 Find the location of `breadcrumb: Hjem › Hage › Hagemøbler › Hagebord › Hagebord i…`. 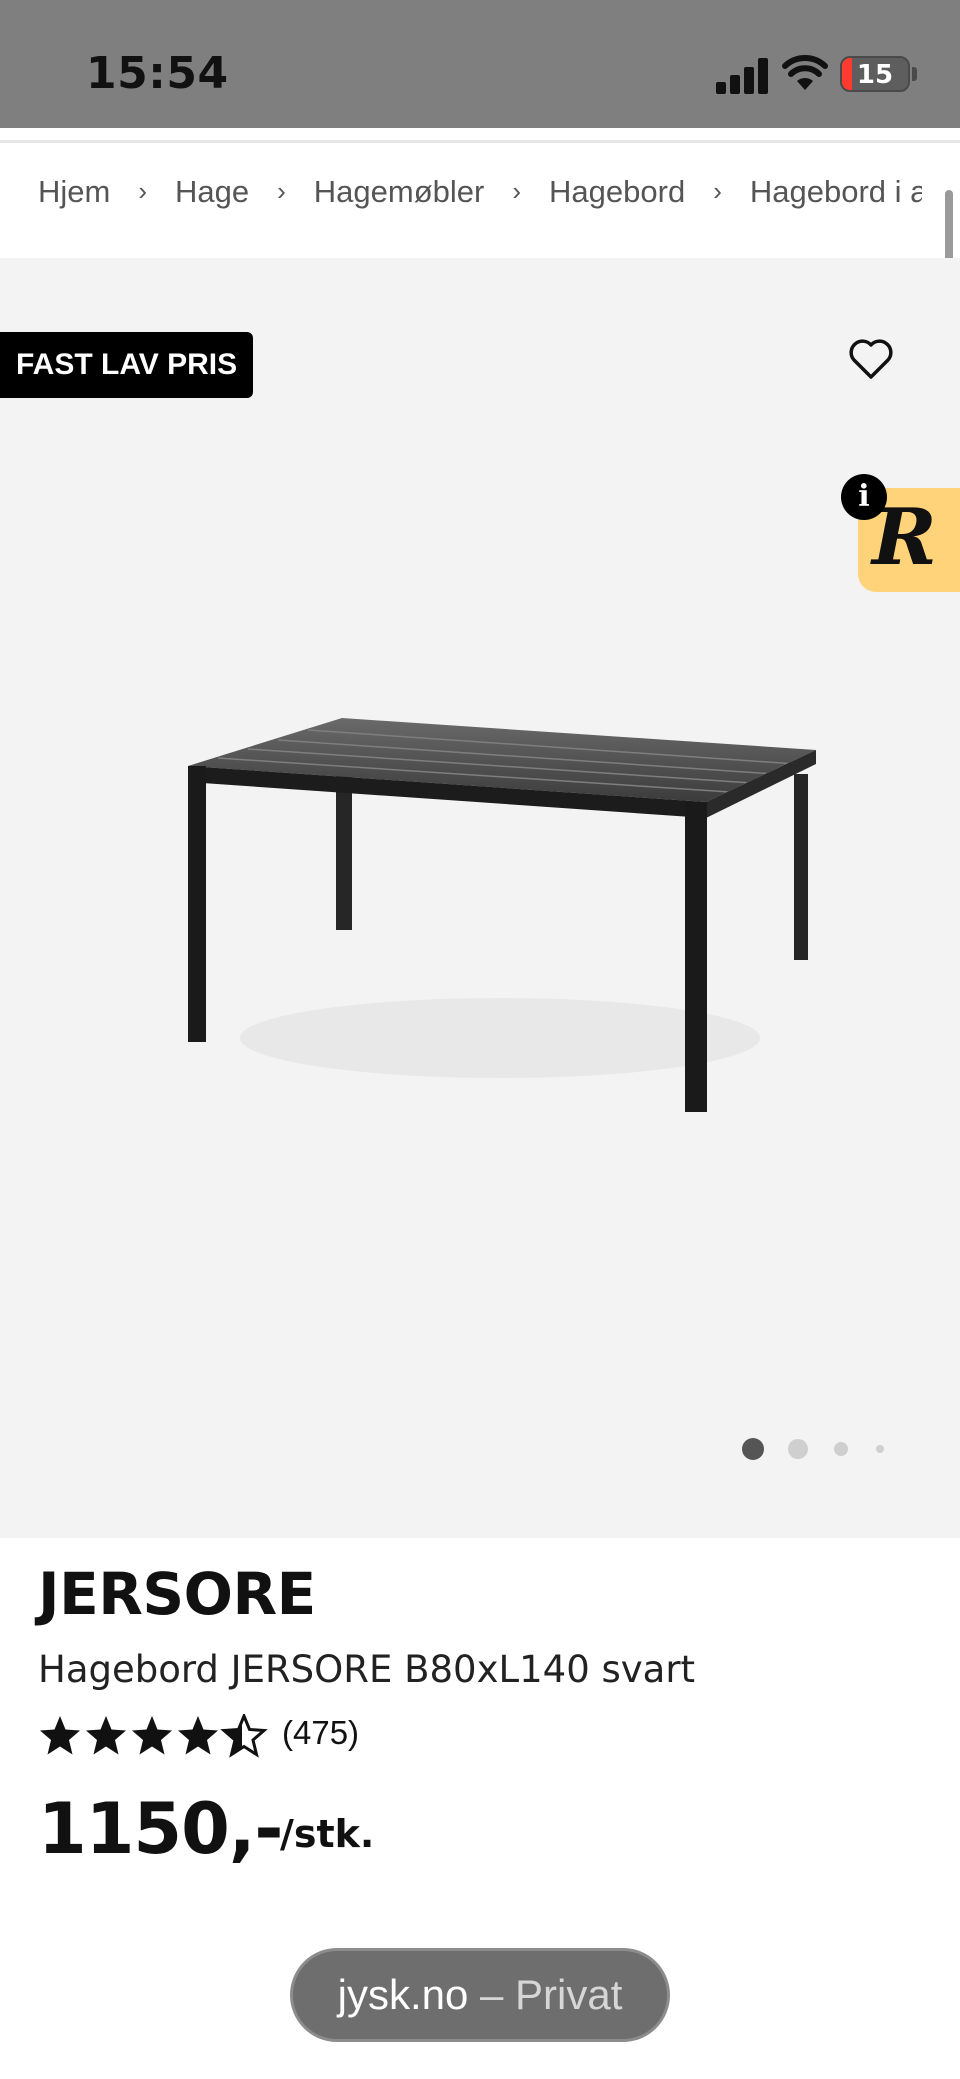

breadcrumb: Hjem › Hage › Hagemøbler › Hagebord › Hagebord i… is located at coordinates (480, 202).